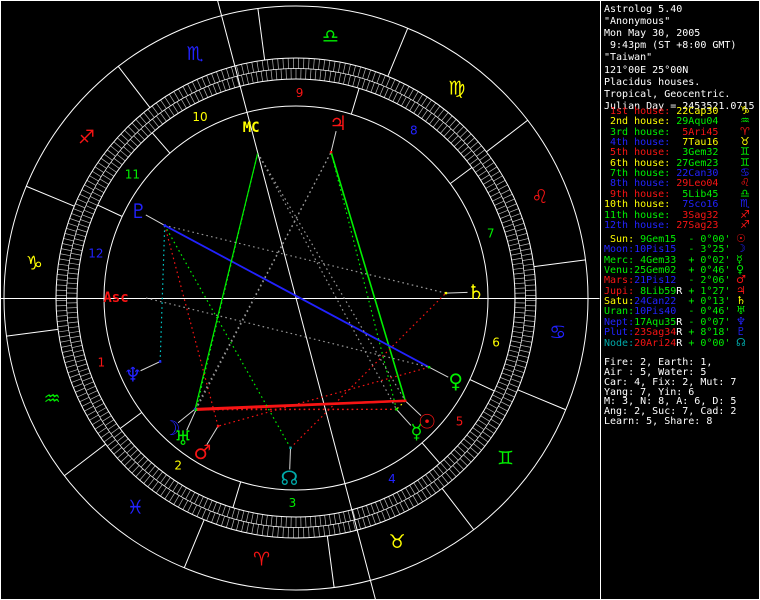 The width and height of the screenshot is (760, 600). I want to click on planet-row: Moon:10Pis15 - 3°25' ☽, so click(675, 249).